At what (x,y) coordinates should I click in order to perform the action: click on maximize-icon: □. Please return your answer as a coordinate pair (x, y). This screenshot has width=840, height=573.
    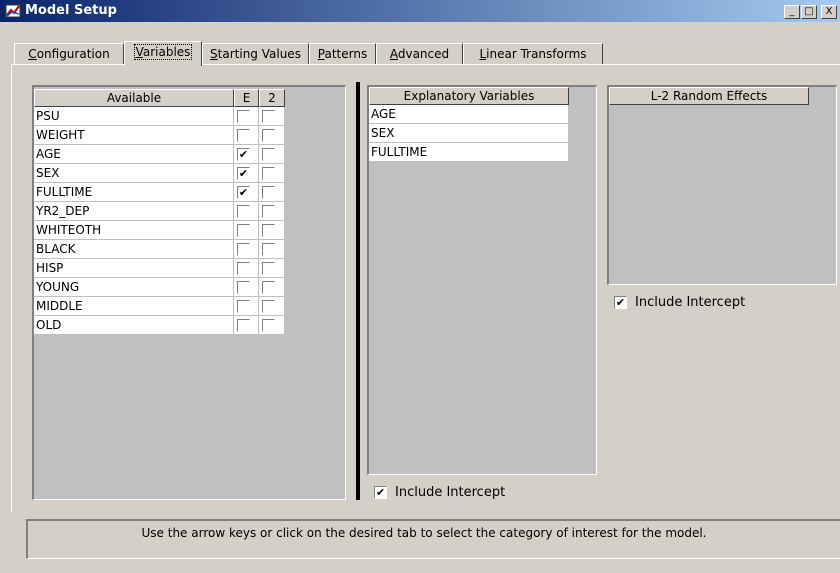
    Looking at the image, I should click on (809, 11).